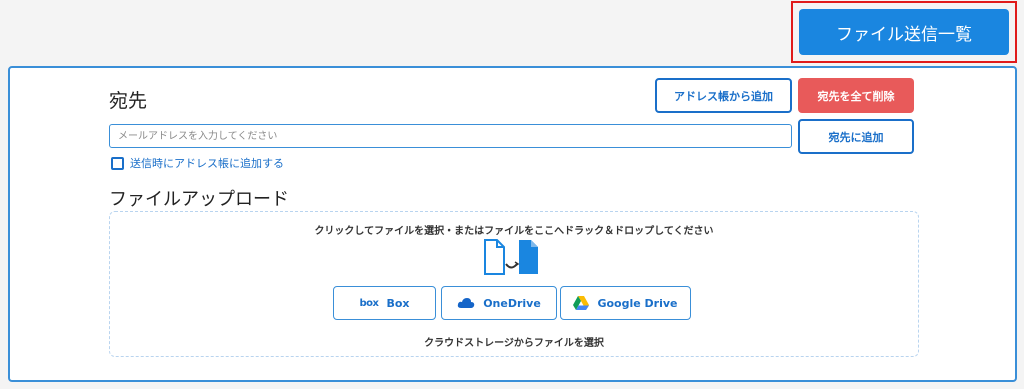 This screenshot has width=1024, height=389. What do you see at coordinates (723, 95) in the screenshot?
I see `add-from-address-book-button: アドレス帳から追加` at bounding box center [723, 95].